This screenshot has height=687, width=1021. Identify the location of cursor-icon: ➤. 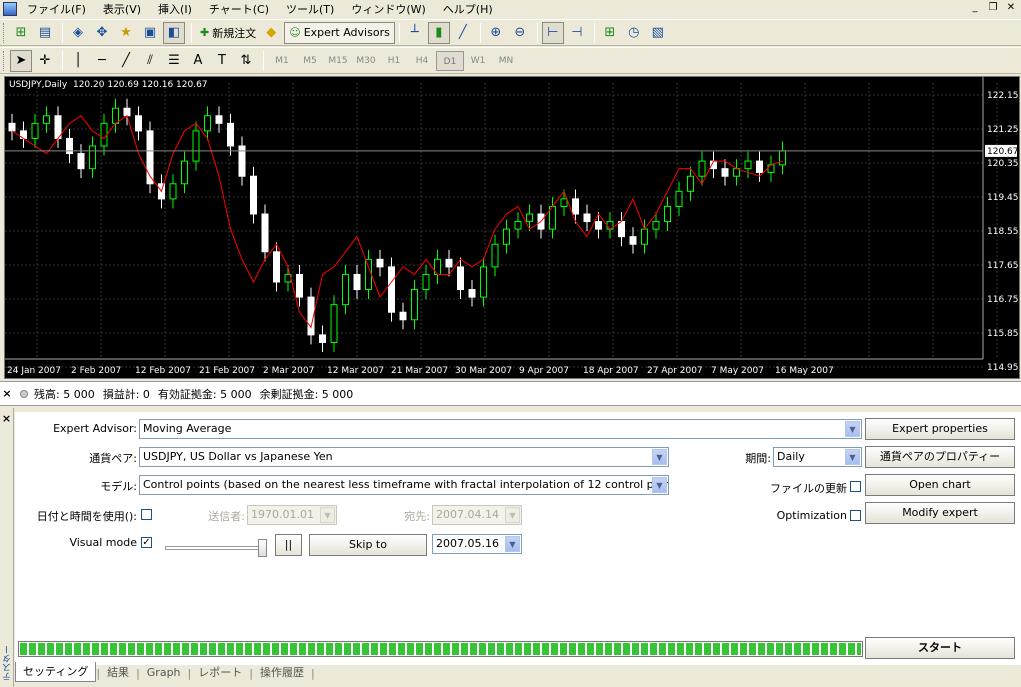
(21, 60).